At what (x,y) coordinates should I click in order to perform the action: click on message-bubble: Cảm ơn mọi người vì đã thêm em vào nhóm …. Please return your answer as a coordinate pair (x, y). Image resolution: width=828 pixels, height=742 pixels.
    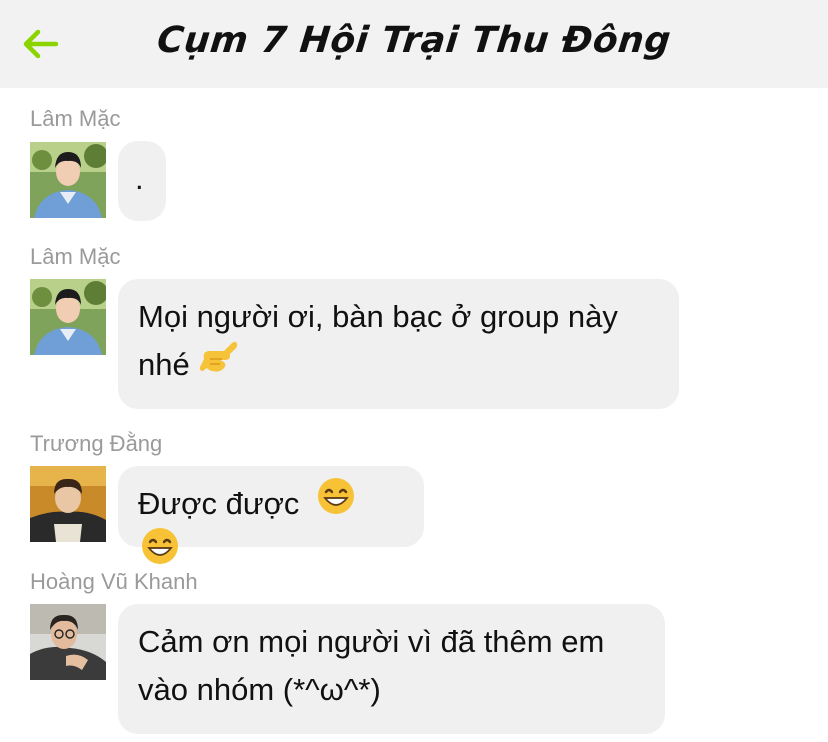
    Looking at the image, I should click on (391, 669).